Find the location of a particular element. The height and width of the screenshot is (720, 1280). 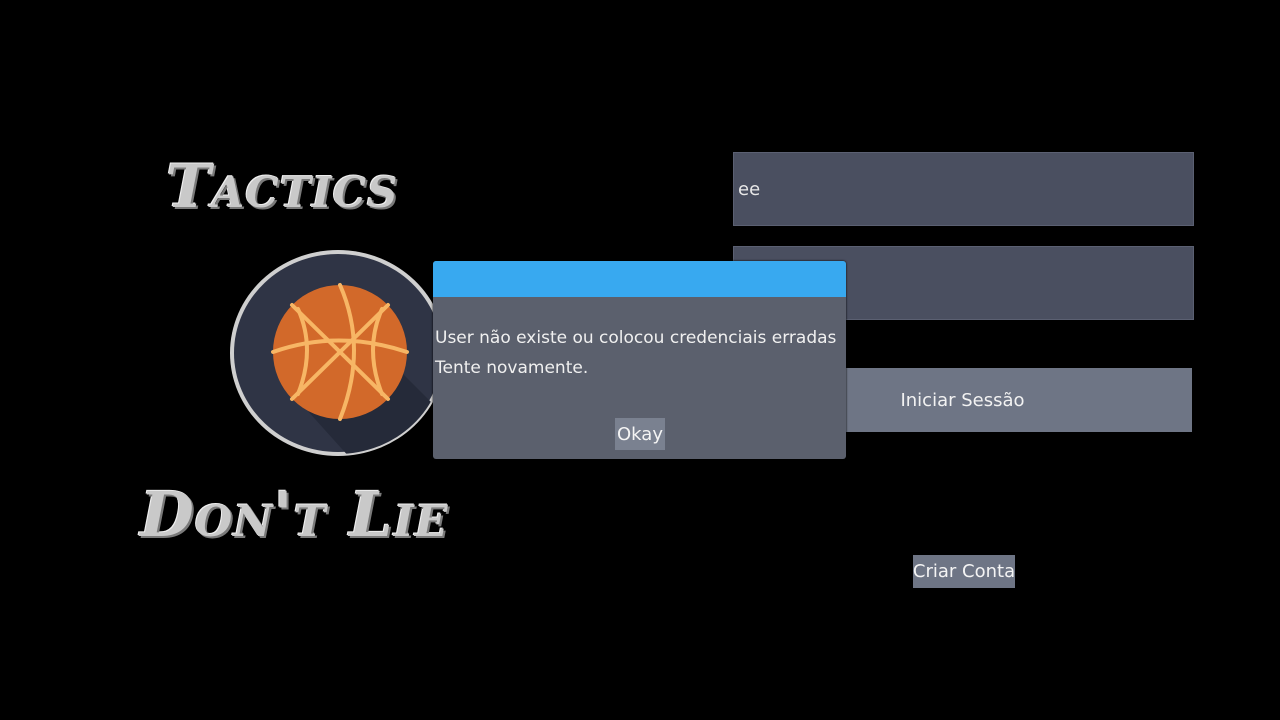

basketball-icon is located at coordinates (338, 353).